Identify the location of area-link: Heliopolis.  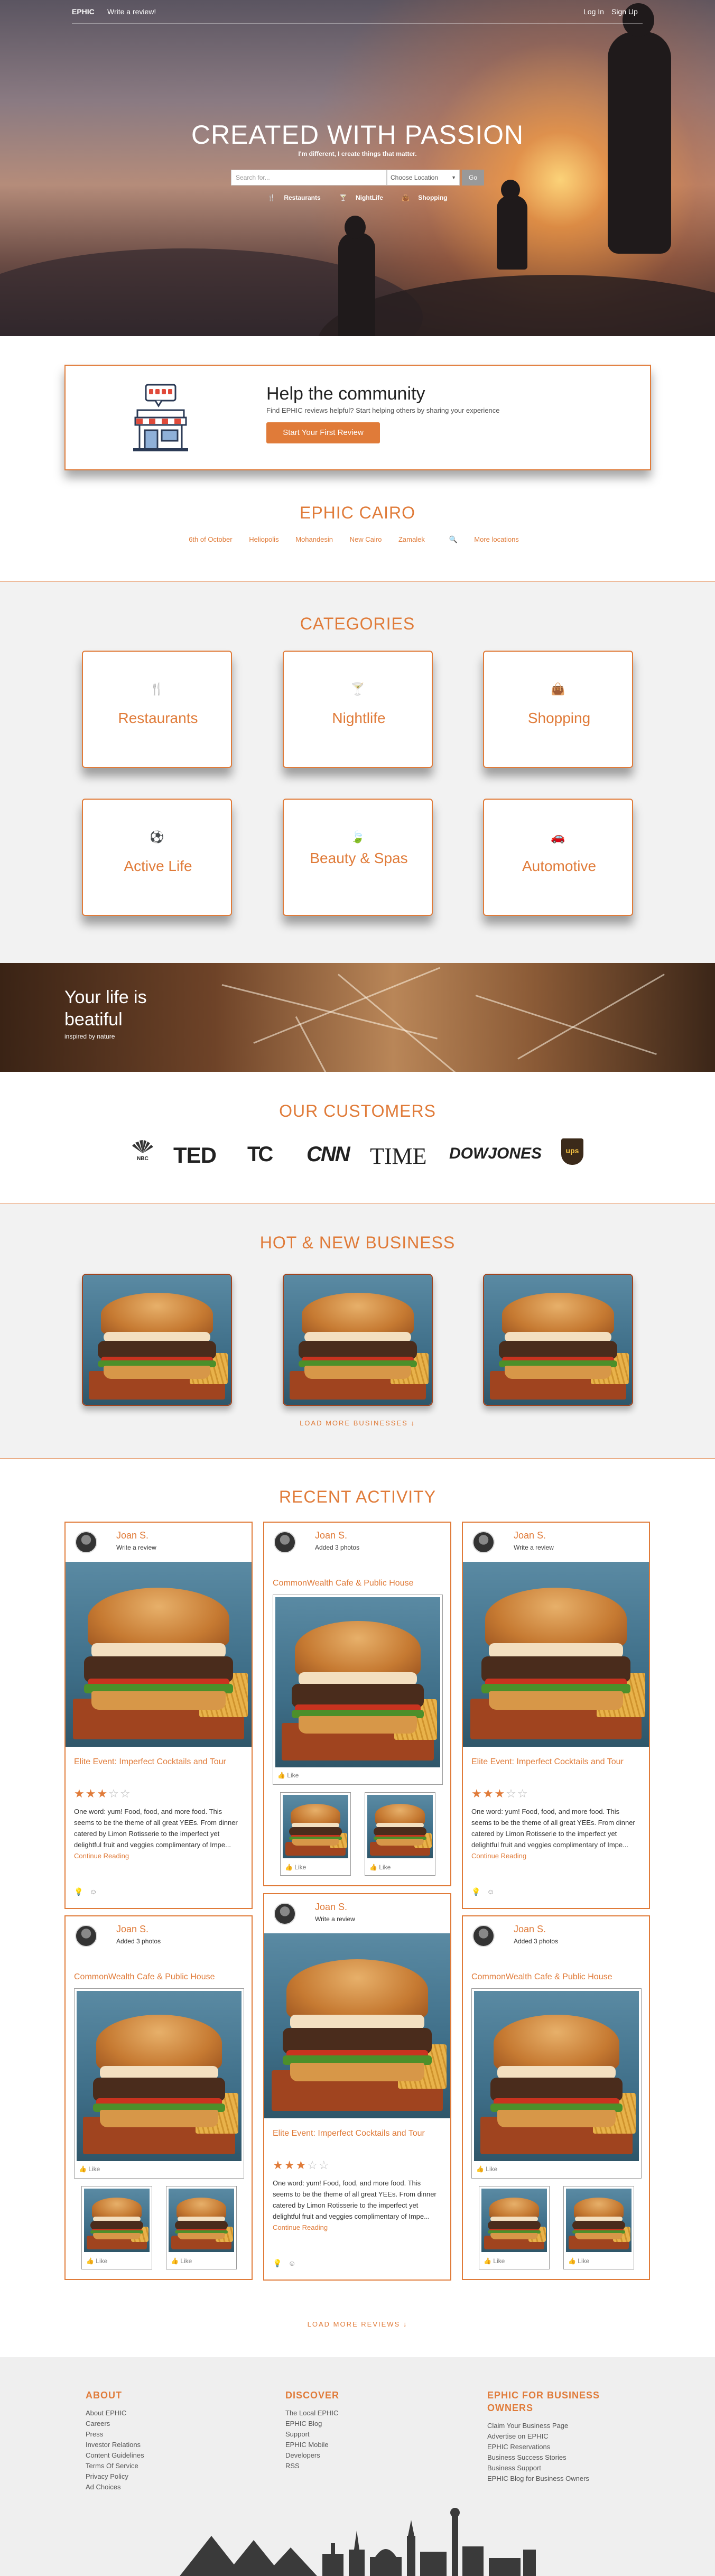
(263, 539).